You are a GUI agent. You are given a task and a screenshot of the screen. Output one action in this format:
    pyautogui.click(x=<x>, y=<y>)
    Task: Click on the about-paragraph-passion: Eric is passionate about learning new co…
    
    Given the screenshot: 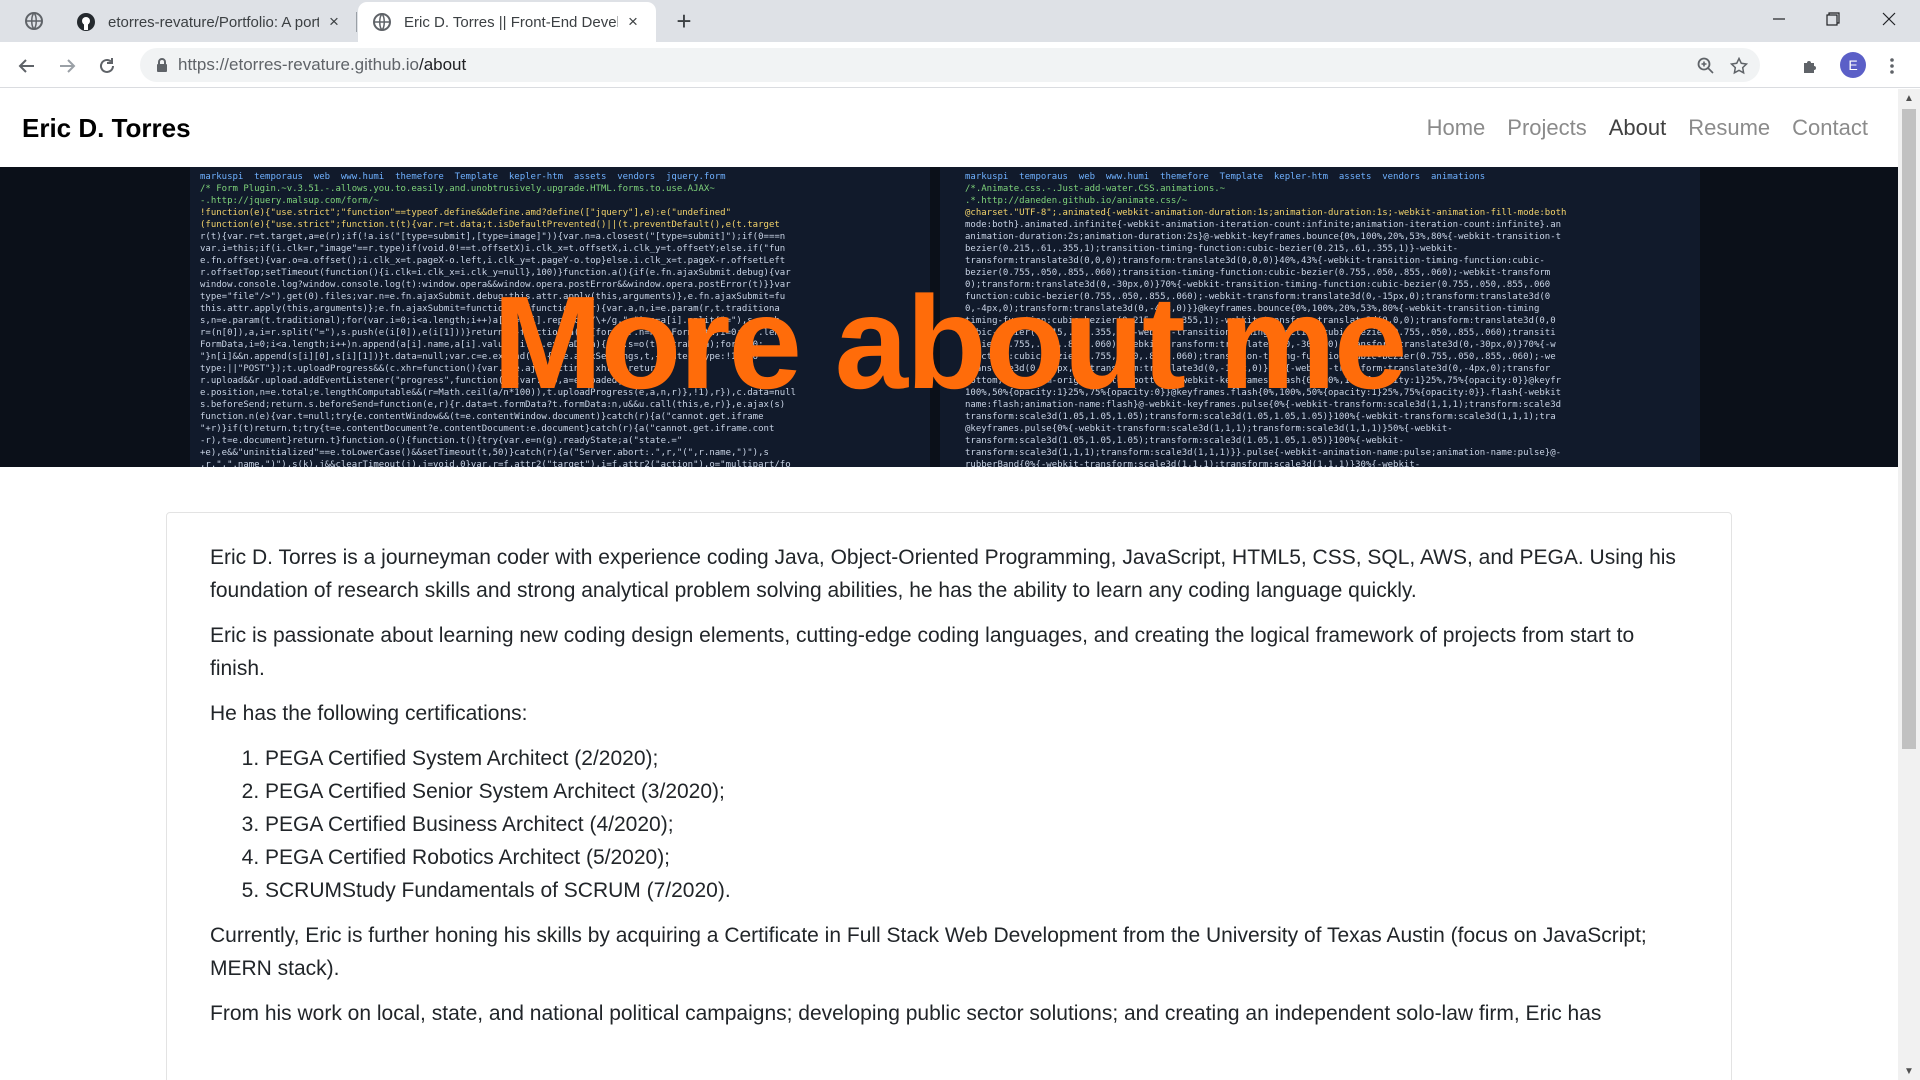 What is the action you would take?
    pyautogui.click(x=922, y=652)
    